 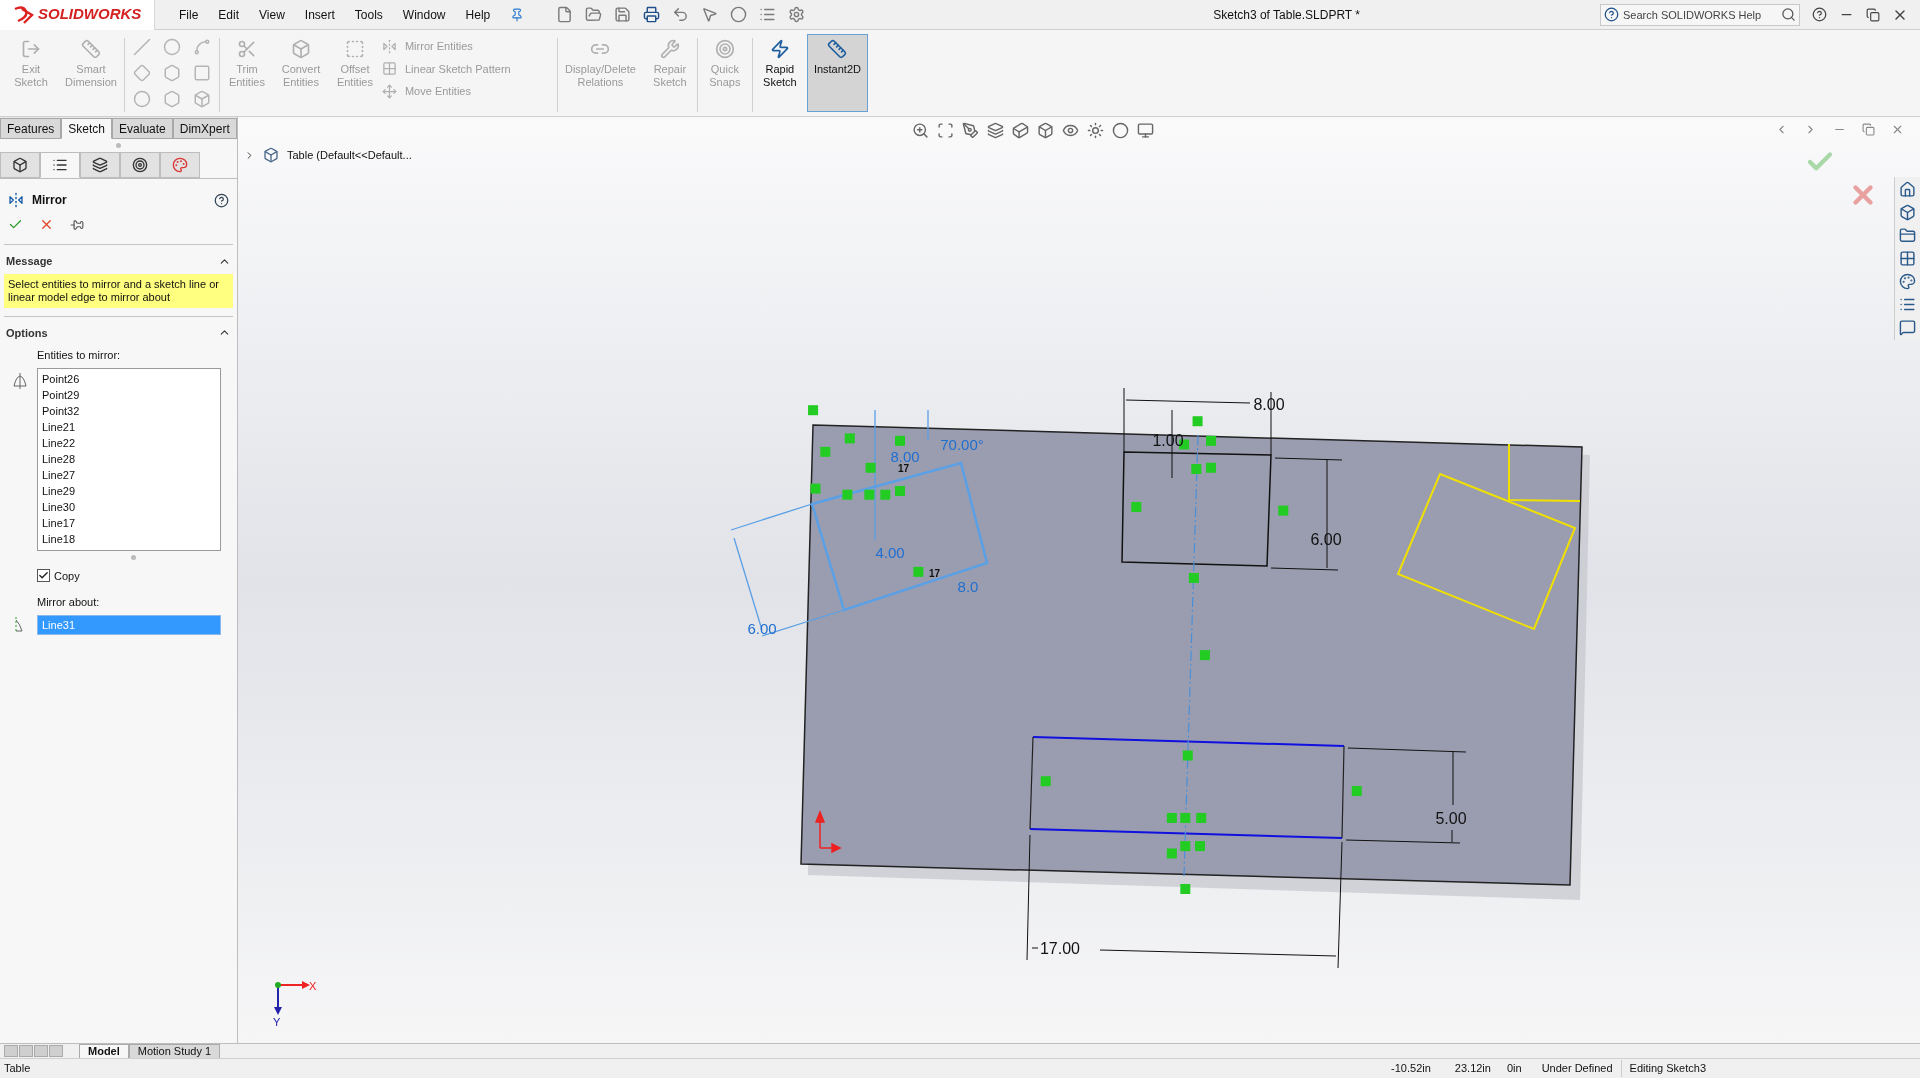 What do you see at coordinates (319, 14) in the screenshot?
I see `menu-item: Insert` at bounding box center [319, 14].